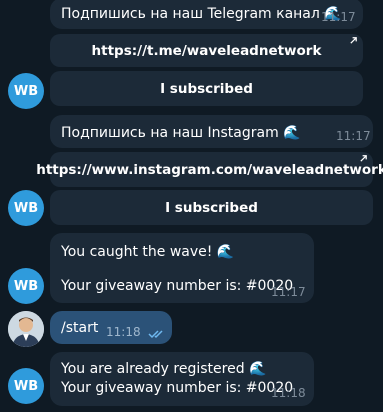  I want to click on user-avatar, so click(26, 329).